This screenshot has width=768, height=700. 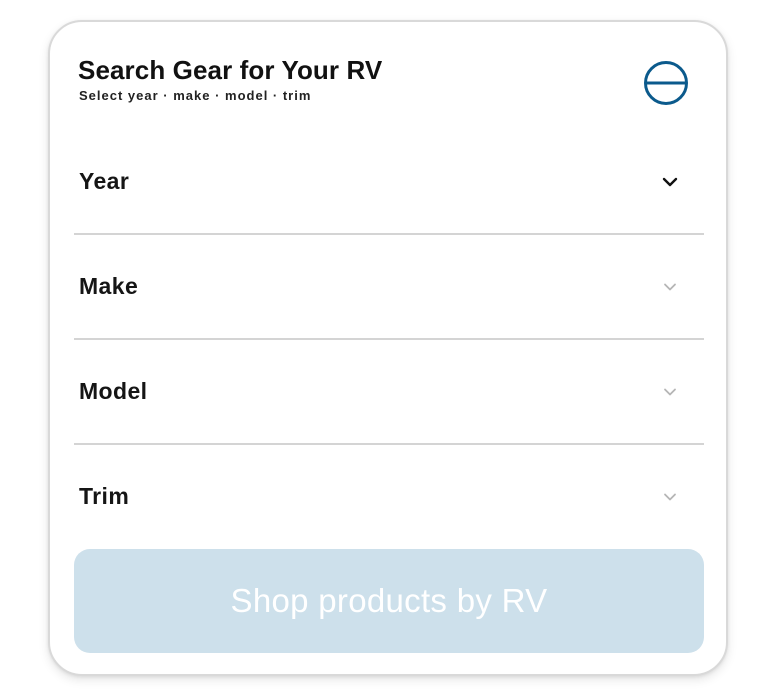 I want to click on trim-select: Trim, so click(x=389, y=497).